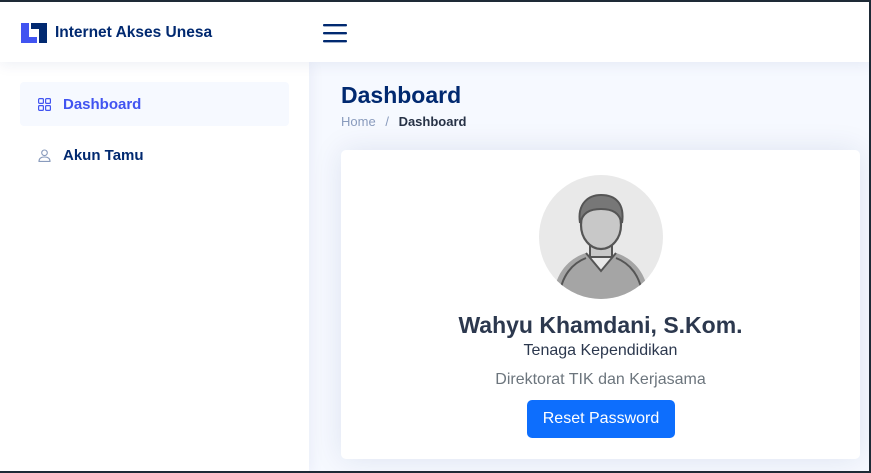  Describe the element at coordinates (358, 121) in the screenshot. I see `breadcrumb-home-link: Home` at that location.